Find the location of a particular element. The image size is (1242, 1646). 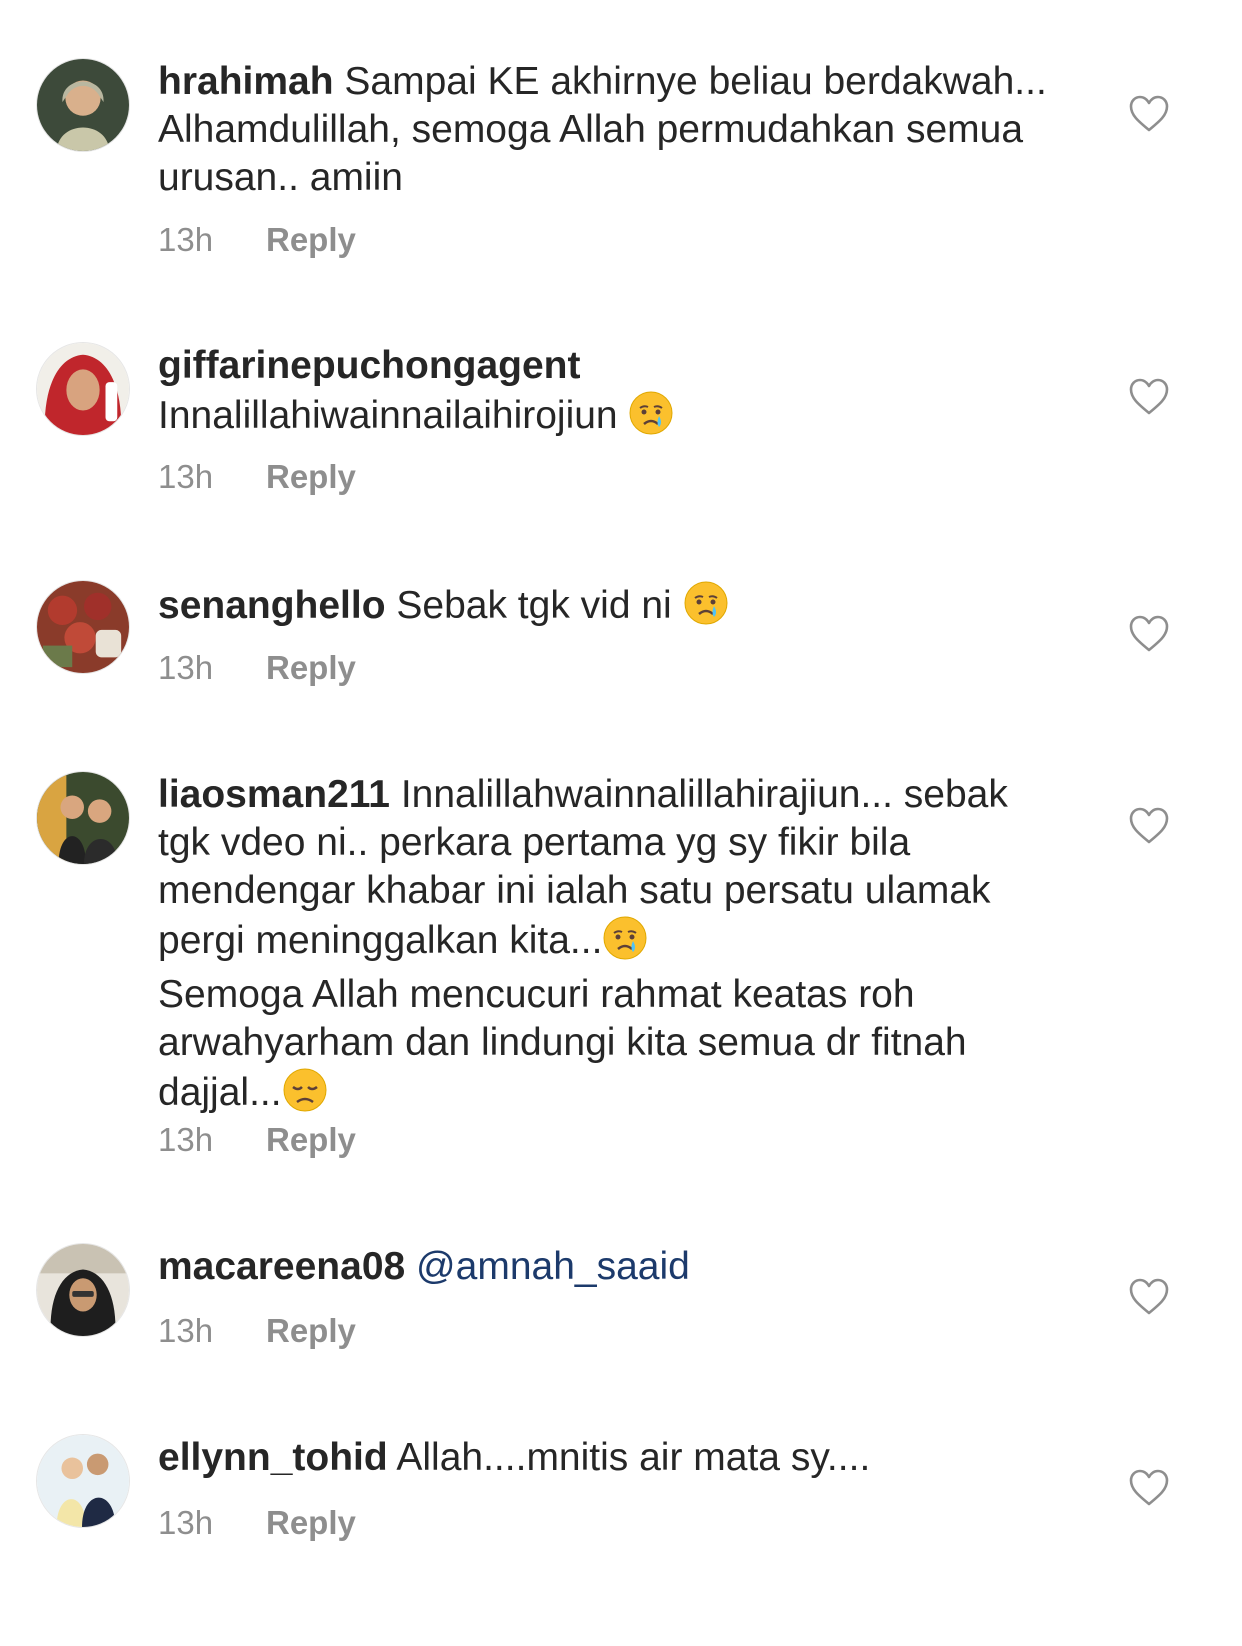

comment-username: hrahimah is located at coordinates (246, 81).